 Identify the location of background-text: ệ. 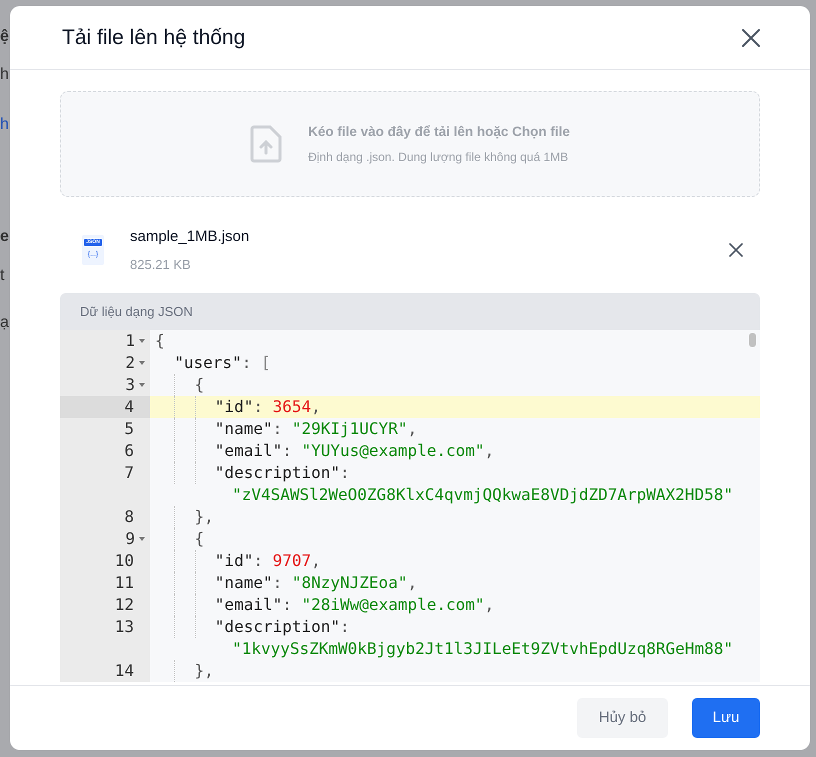
(5, 37).